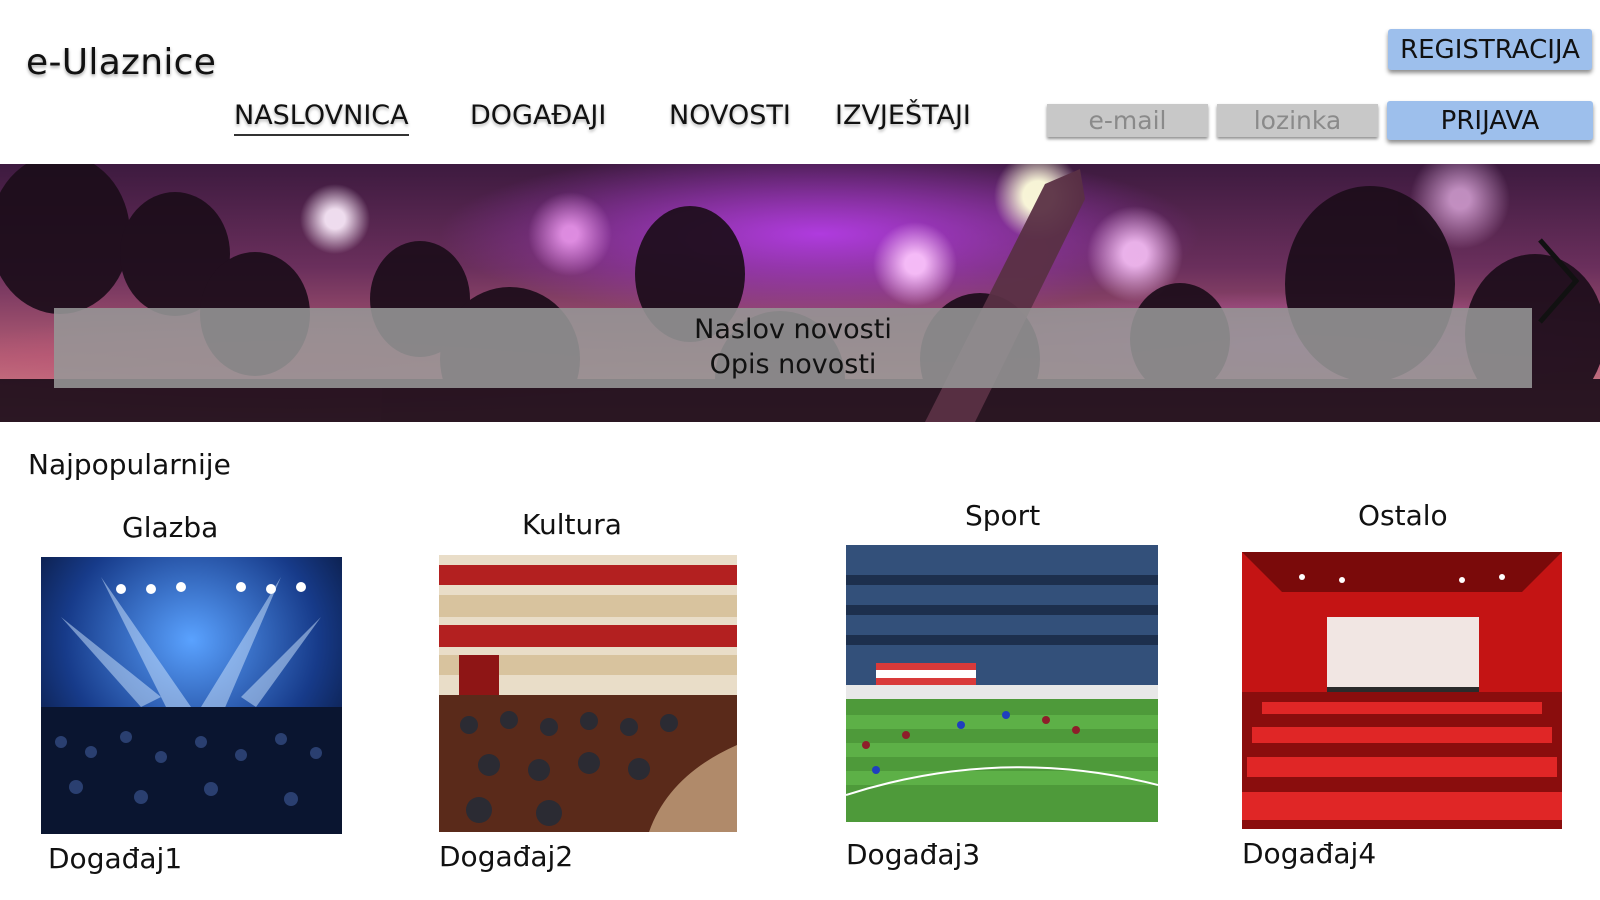 The width and height of the screenshot is (1600, 900). What do you see at coordinates (506, 856) in the screenshot?
I see `event-link-2: Događaj2` at bounding box center [506, 856].